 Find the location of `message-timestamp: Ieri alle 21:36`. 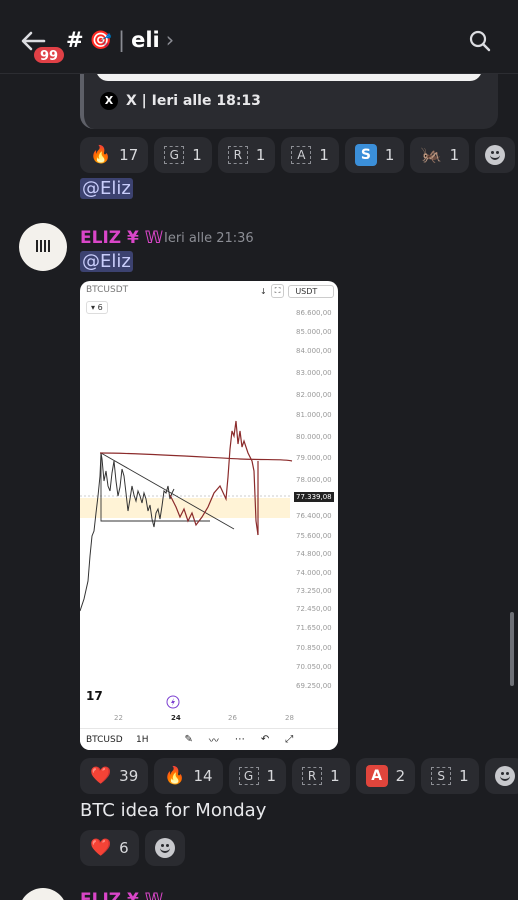

message-timestamp: Ieri alle 21:36 is located at coordinates (209, 238).